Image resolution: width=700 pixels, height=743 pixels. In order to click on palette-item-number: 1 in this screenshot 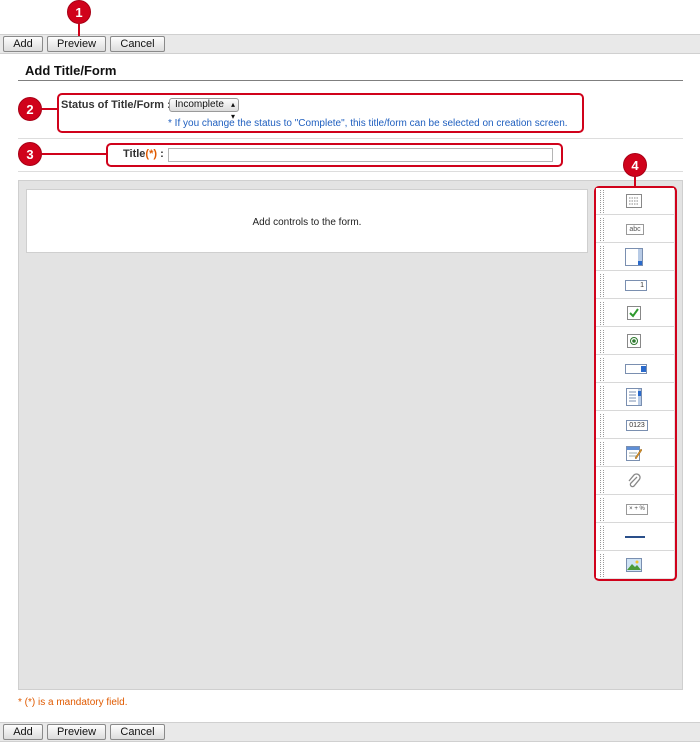, I will do `click(635, 285)`.